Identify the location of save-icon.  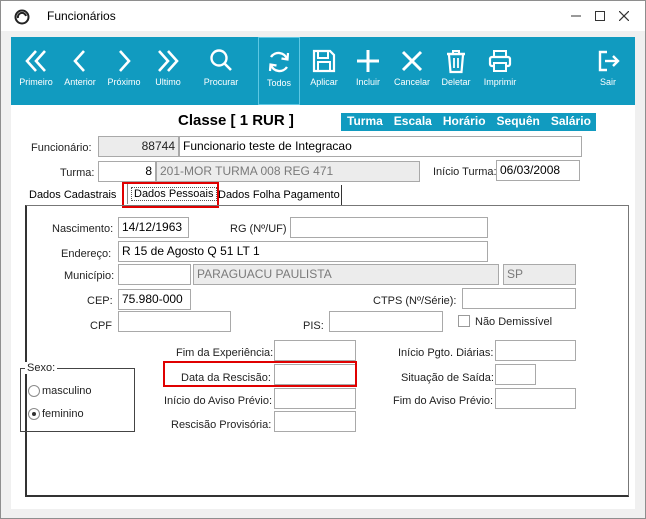
(324, 61).